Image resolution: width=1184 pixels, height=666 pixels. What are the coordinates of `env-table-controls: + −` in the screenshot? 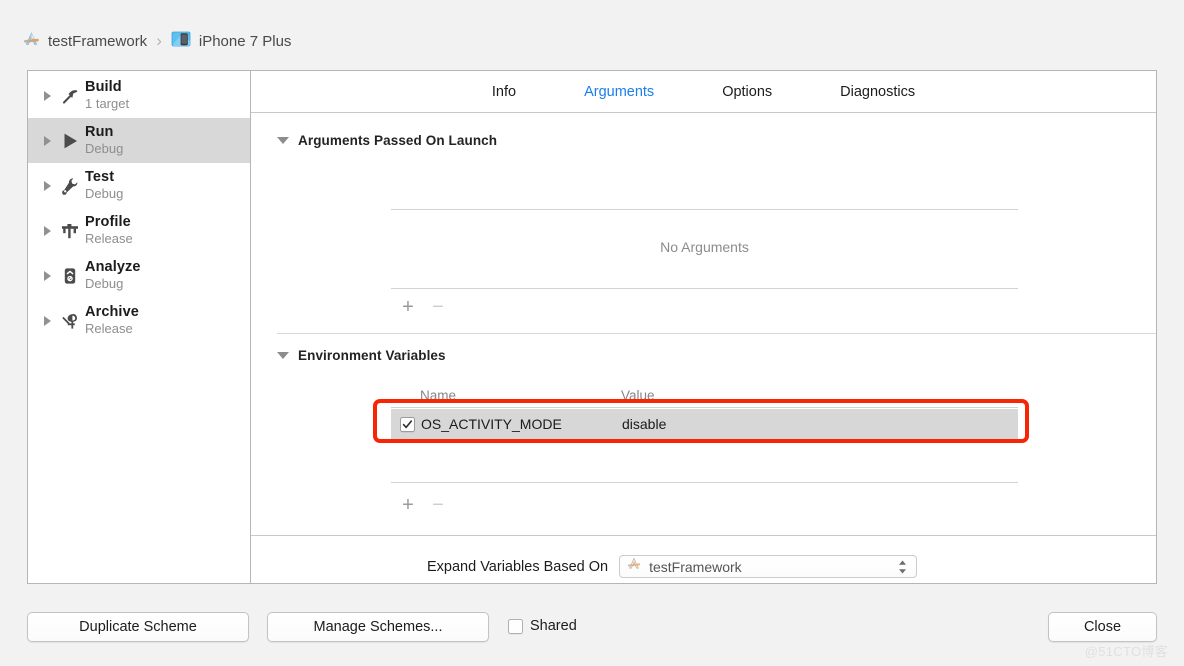 It's located at (423, 505).